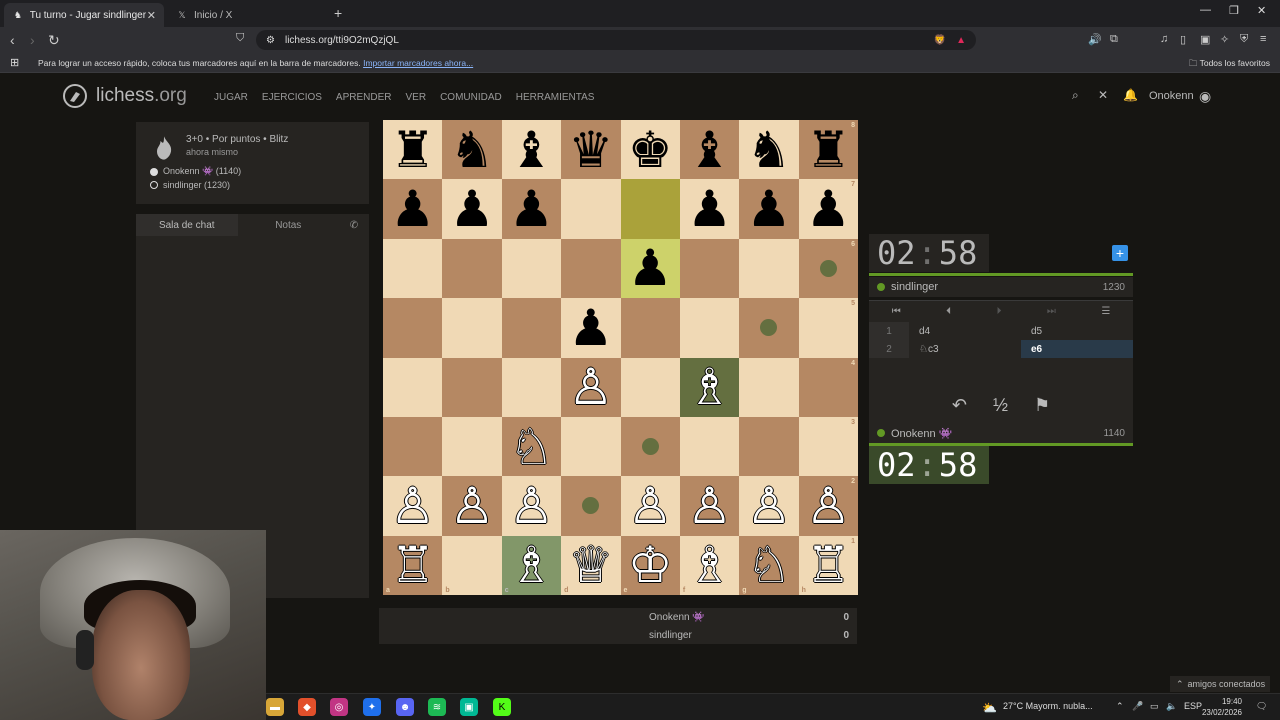  Describe the element at coordinates (999, 311) in the screenshot. I see `next-move-icon: ⏵` at that location.